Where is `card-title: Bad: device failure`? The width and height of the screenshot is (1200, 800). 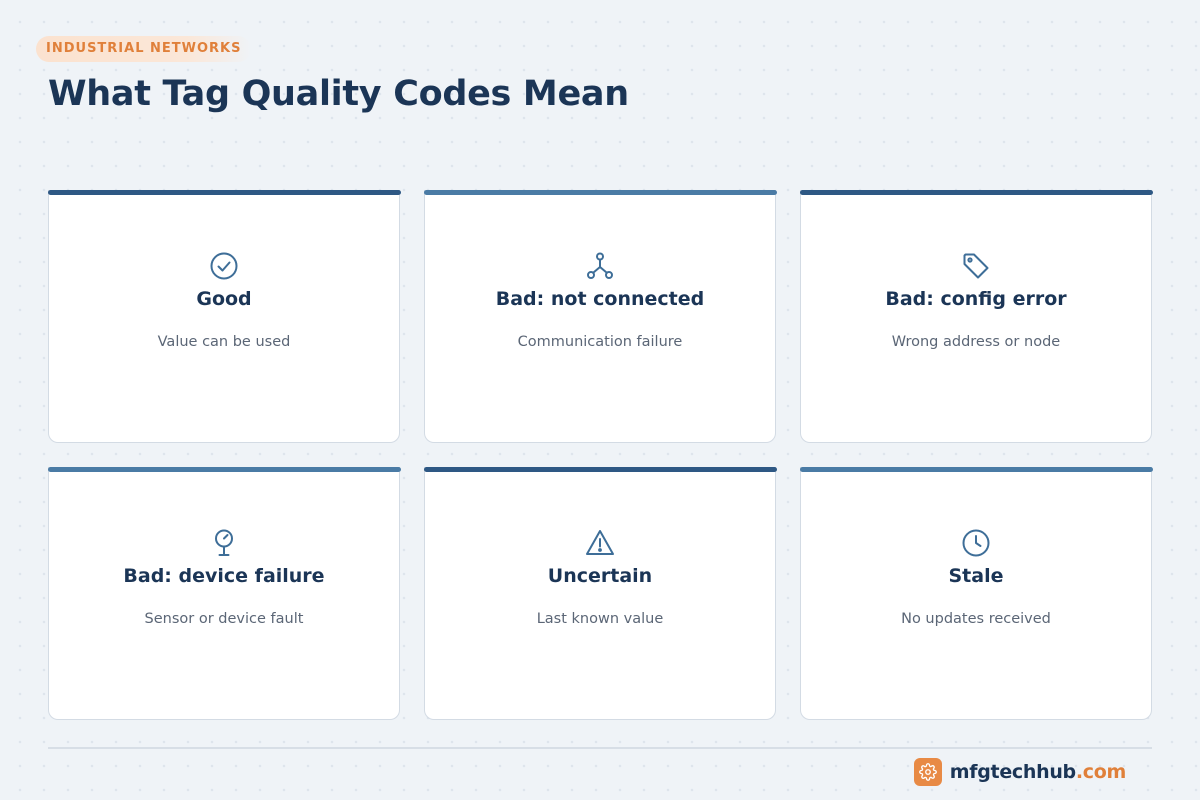 card-title: Bad: device failure is located at coordinates (224, 576).